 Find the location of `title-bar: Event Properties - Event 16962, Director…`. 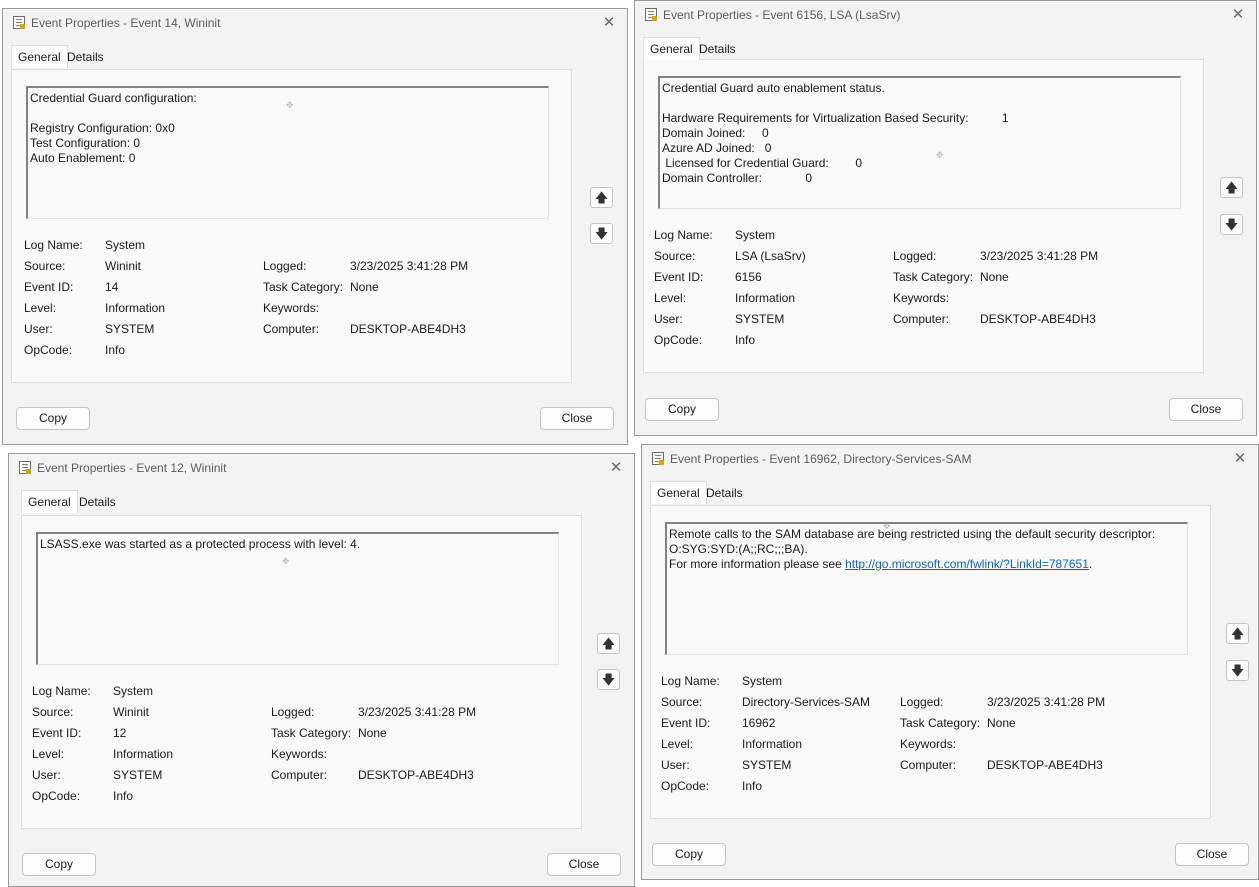

title-bar: Event Properties - Event 16962, Director… is located at coordinates (950, 459).